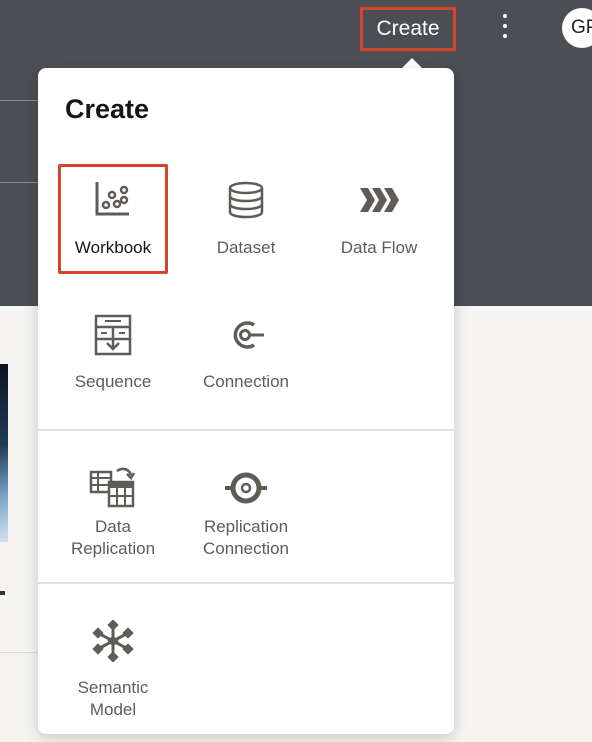  Describe the element at coordinates (505, 27) in the screenshot. I see `more-options-icon` at that location.